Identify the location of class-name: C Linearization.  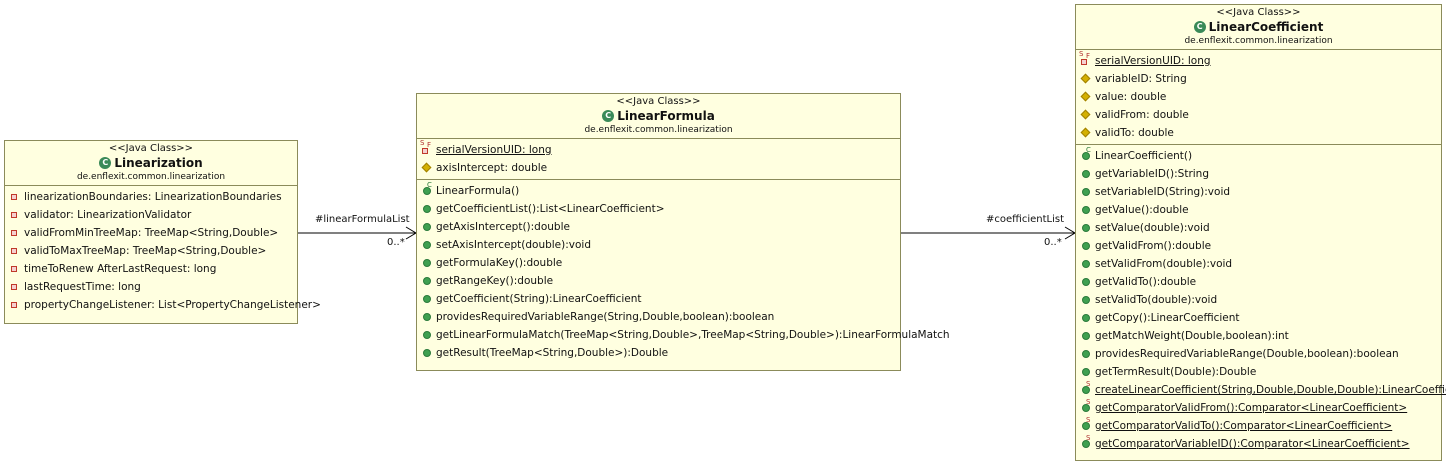
(151, 163).